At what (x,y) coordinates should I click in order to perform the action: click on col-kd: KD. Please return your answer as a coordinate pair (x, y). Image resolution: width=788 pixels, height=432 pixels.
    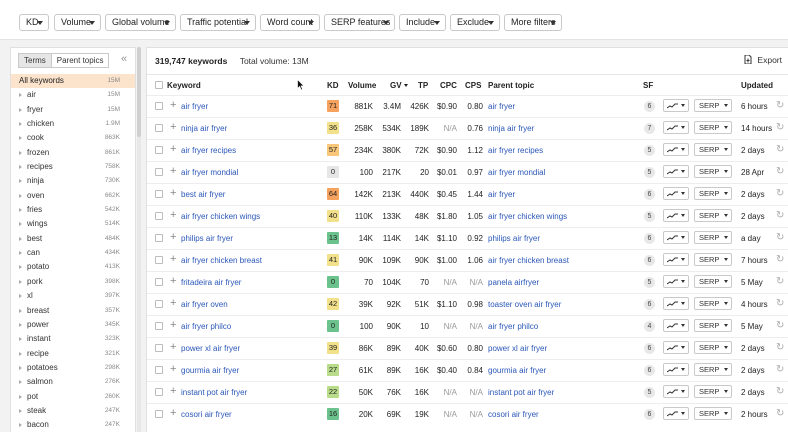
    Looking at the image, I should click on (333, 85).